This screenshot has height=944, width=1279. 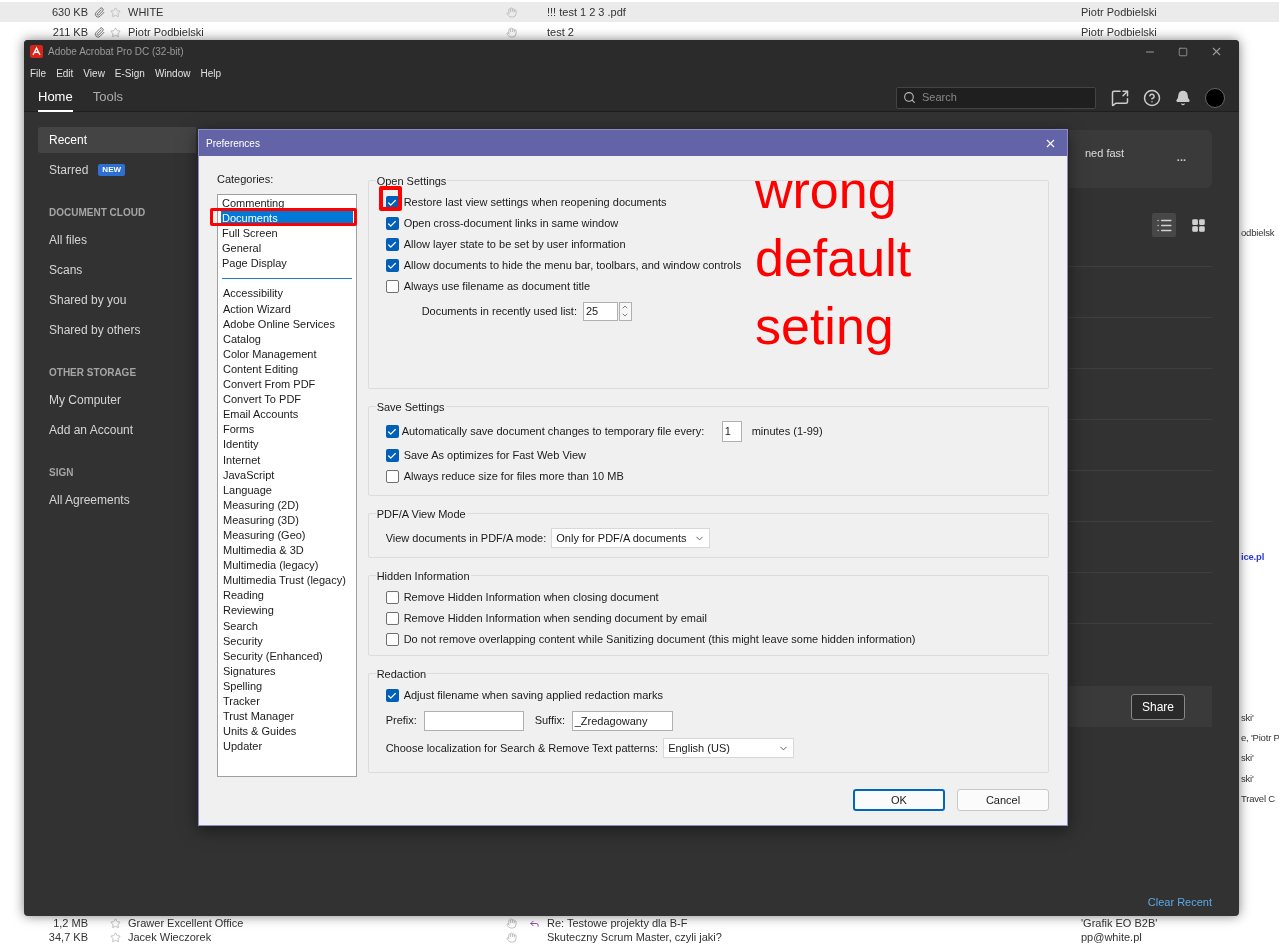 I want to click on category-item: Security, so click(x=287, y=641).